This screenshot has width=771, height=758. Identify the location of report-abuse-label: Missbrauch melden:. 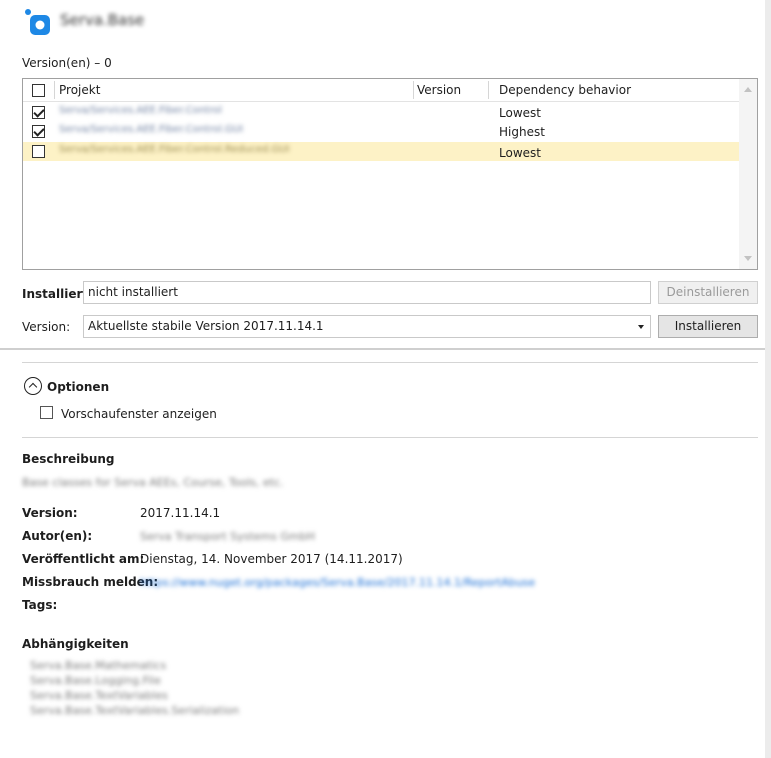
(90, 582).